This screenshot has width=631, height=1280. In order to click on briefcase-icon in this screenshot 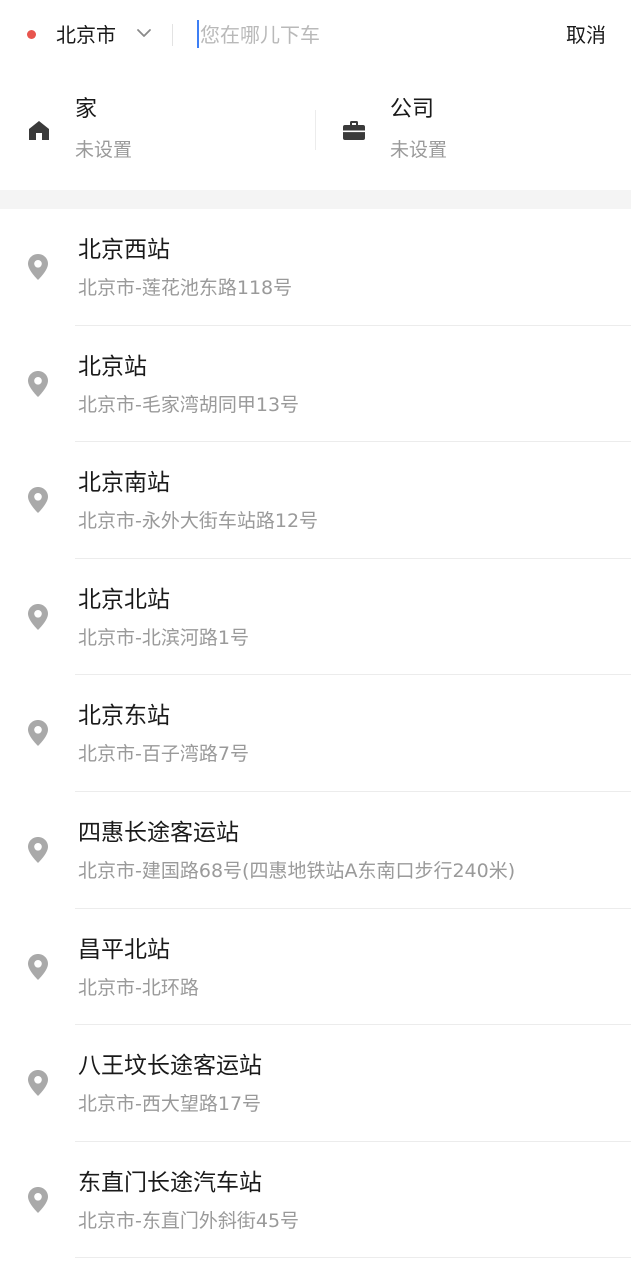, I will do `click(354, 130)`.